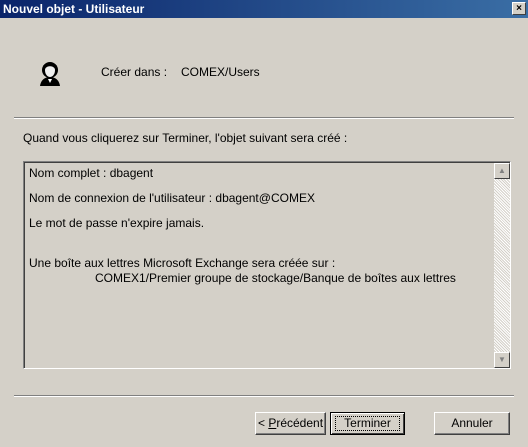 The image size is (528, 447). I want to click on arrow-down-icon: ▼, so click(502, 359).